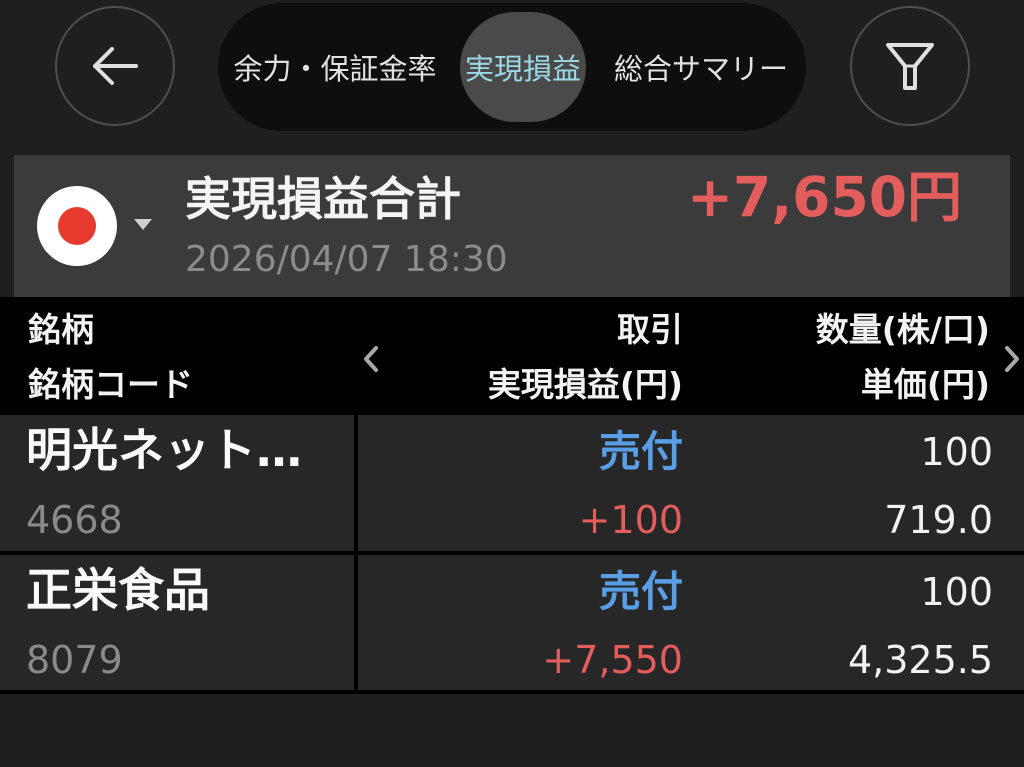 The width and height of the screenshot is (1024, 767). What do you see at coordinates (938, 520) in the screenshot?
I see `unit-price: 719.0` at bounding box center [938, 520].